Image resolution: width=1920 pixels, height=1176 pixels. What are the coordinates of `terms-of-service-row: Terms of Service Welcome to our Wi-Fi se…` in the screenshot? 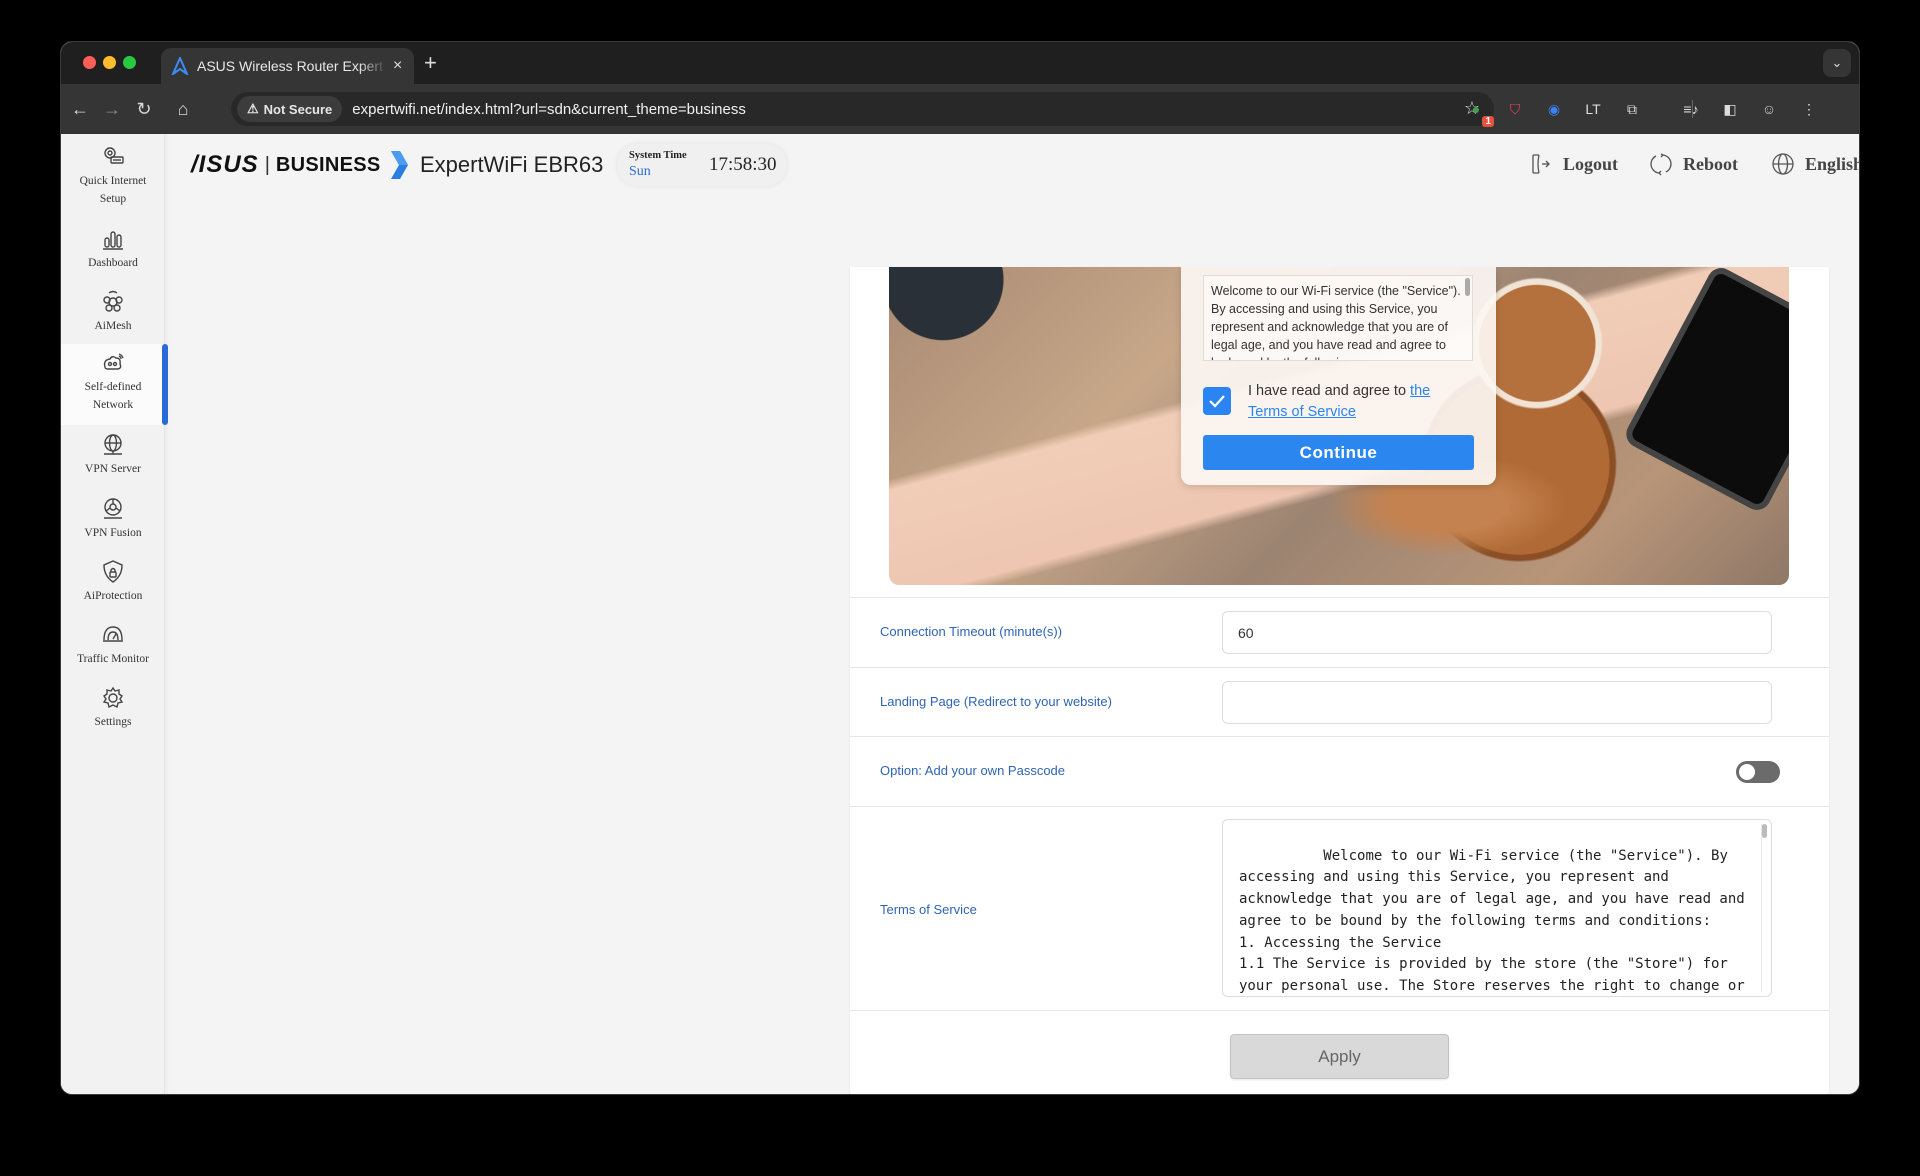 It's located at (1339, 908).